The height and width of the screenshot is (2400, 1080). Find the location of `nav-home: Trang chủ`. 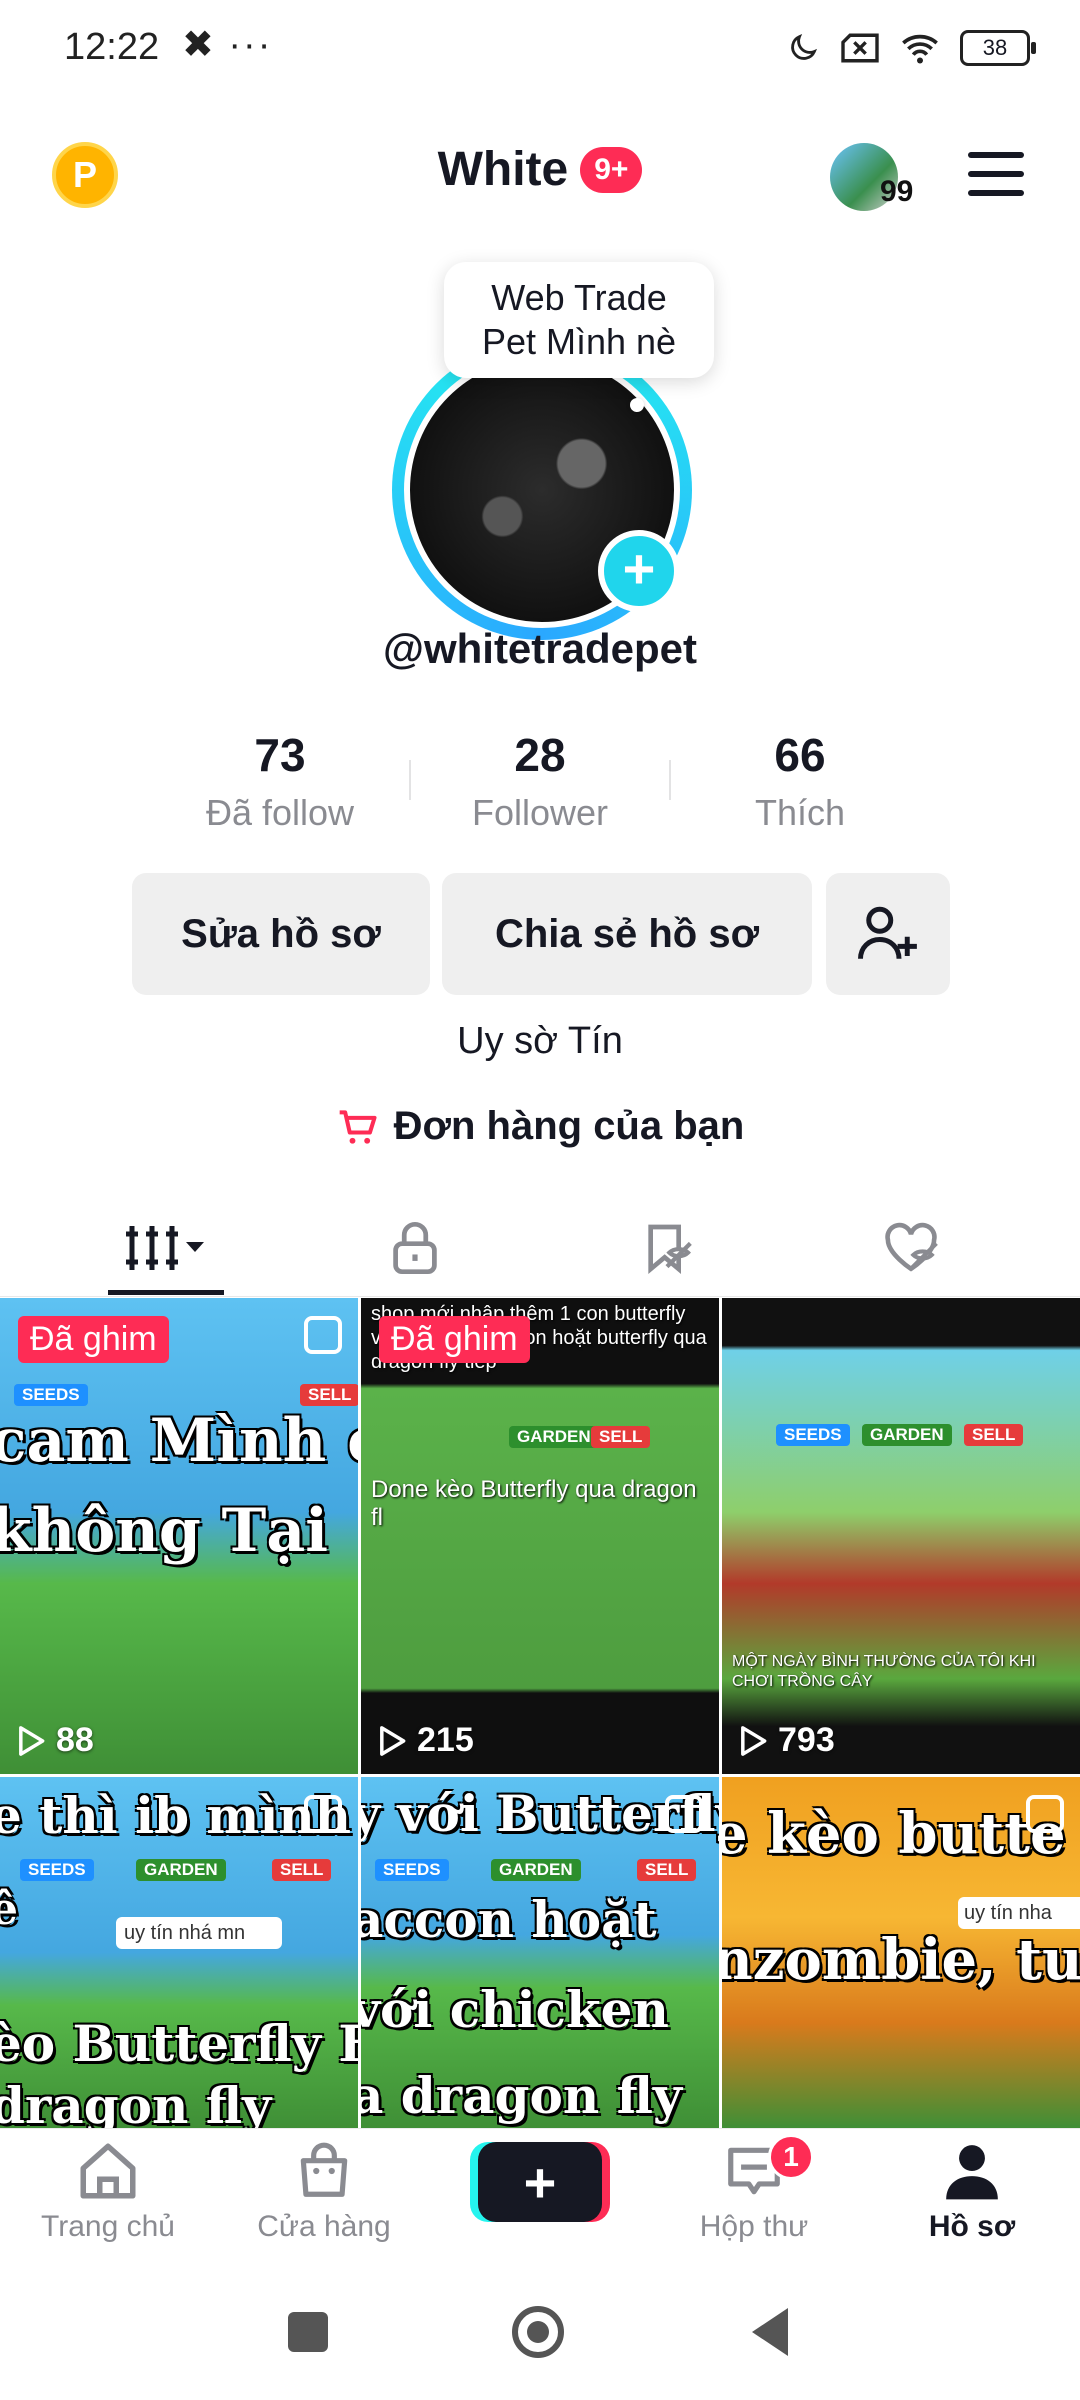

nav-home: Trang chủ is located at coordinates (108, 2192).